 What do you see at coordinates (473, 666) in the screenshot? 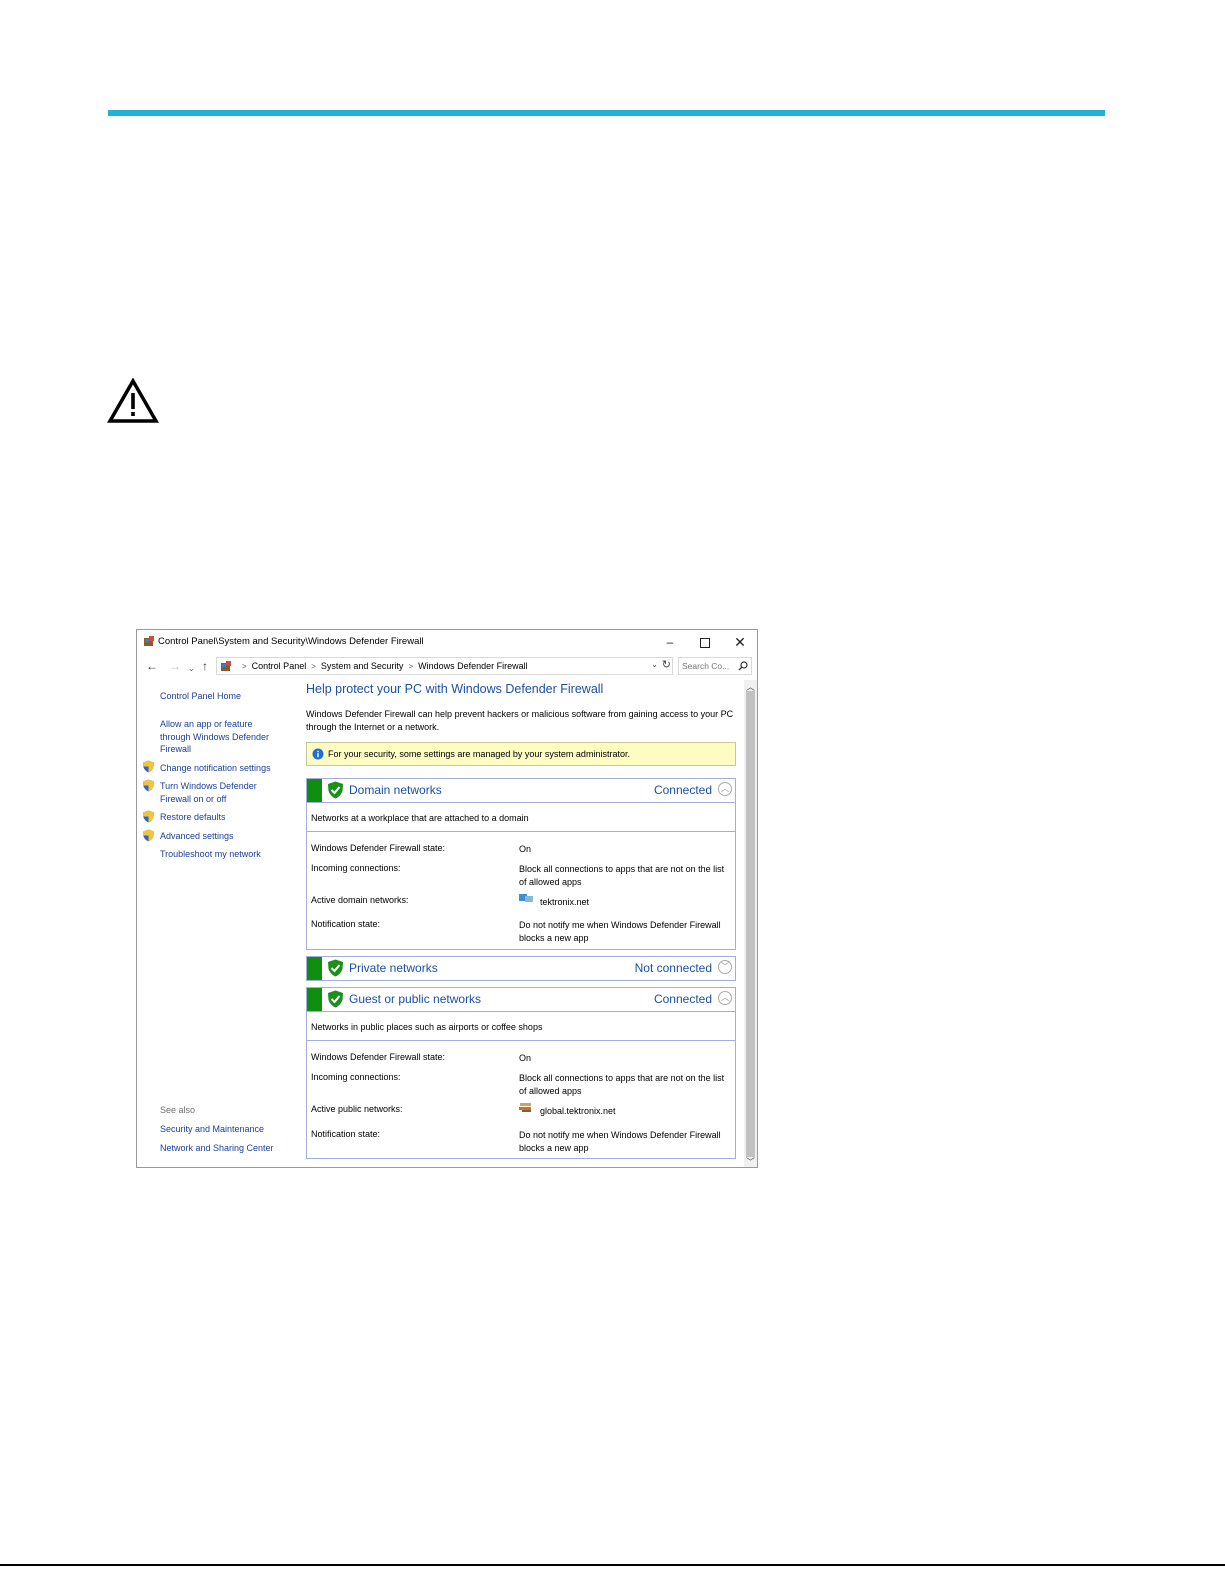
I see `breadcrumb-firewall: Windows Defender Firewall` at bounding box center [473, 666].